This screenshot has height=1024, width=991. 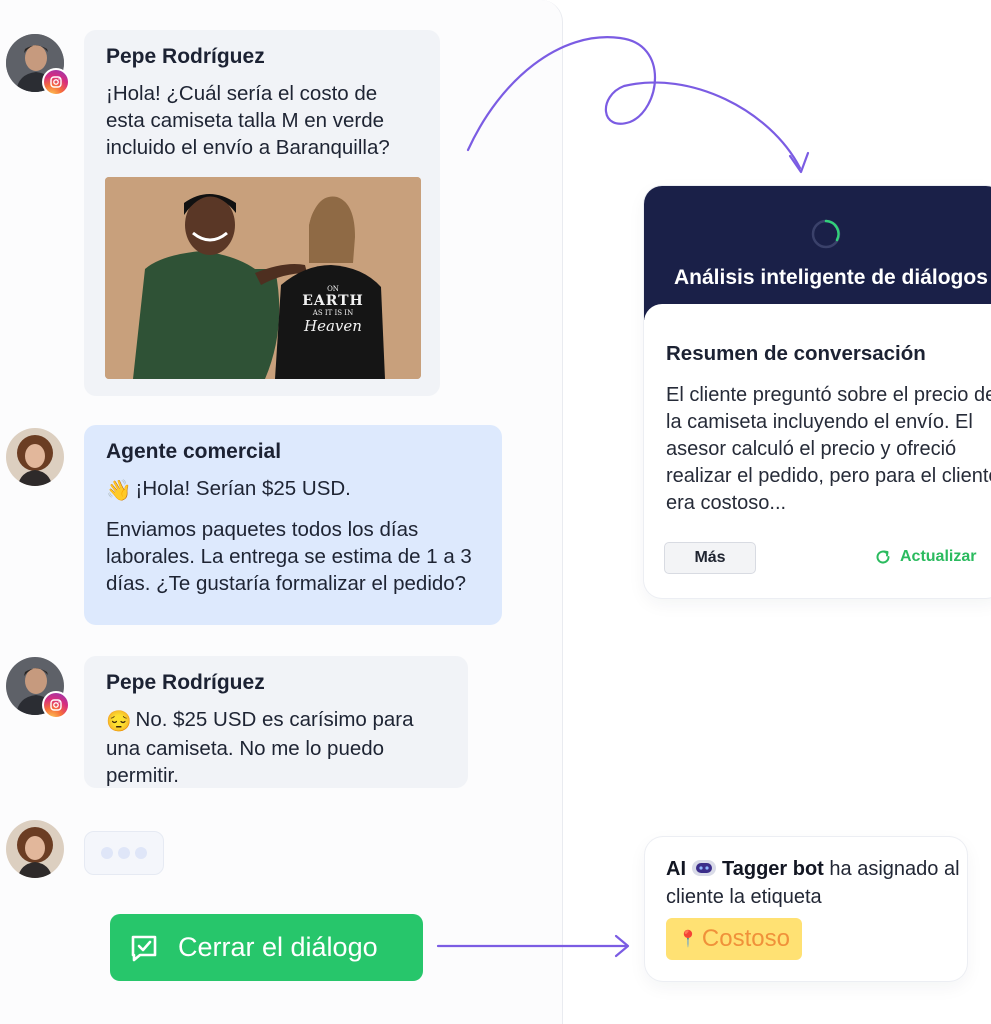 What do you see at coordinates (938, 556) in the screenshot?
I see `refresh-label: Actualizar` at bounding box center [938, 556].